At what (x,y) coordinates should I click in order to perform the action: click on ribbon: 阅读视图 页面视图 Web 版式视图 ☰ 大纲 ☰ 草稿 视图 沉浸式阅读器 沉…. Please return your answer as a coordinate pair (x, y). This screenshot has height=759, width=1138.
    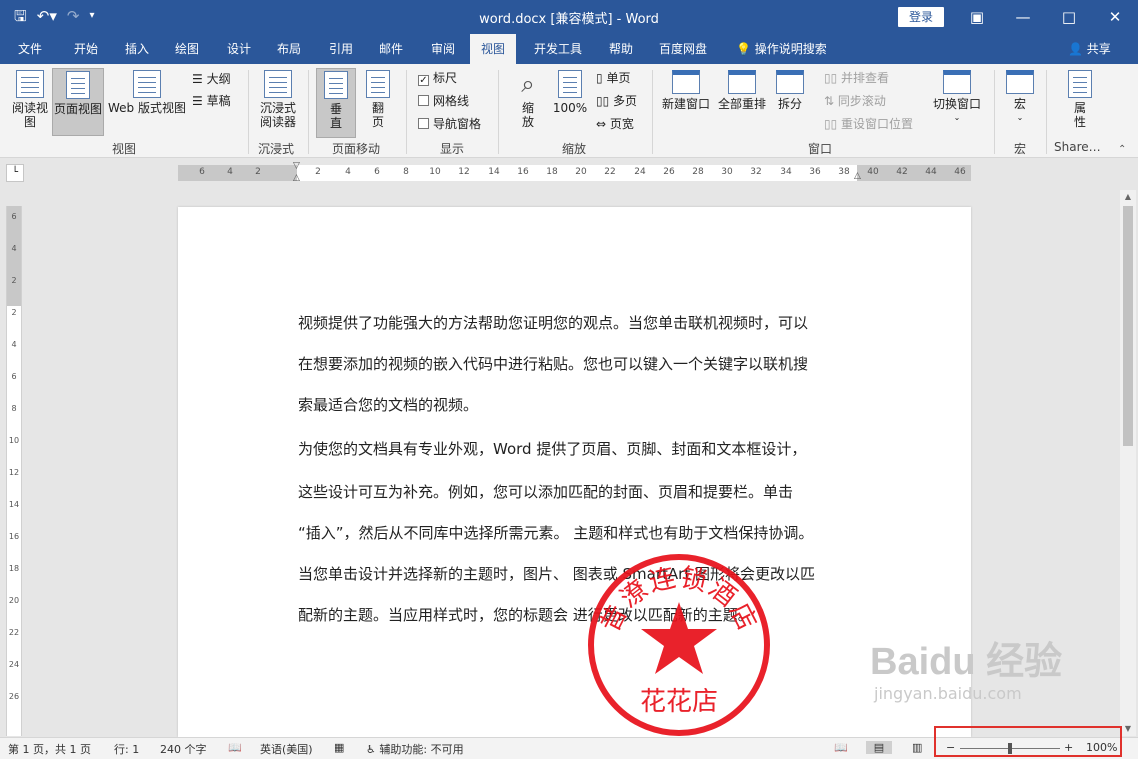
    Looking at the image, I should click on (569, 111).